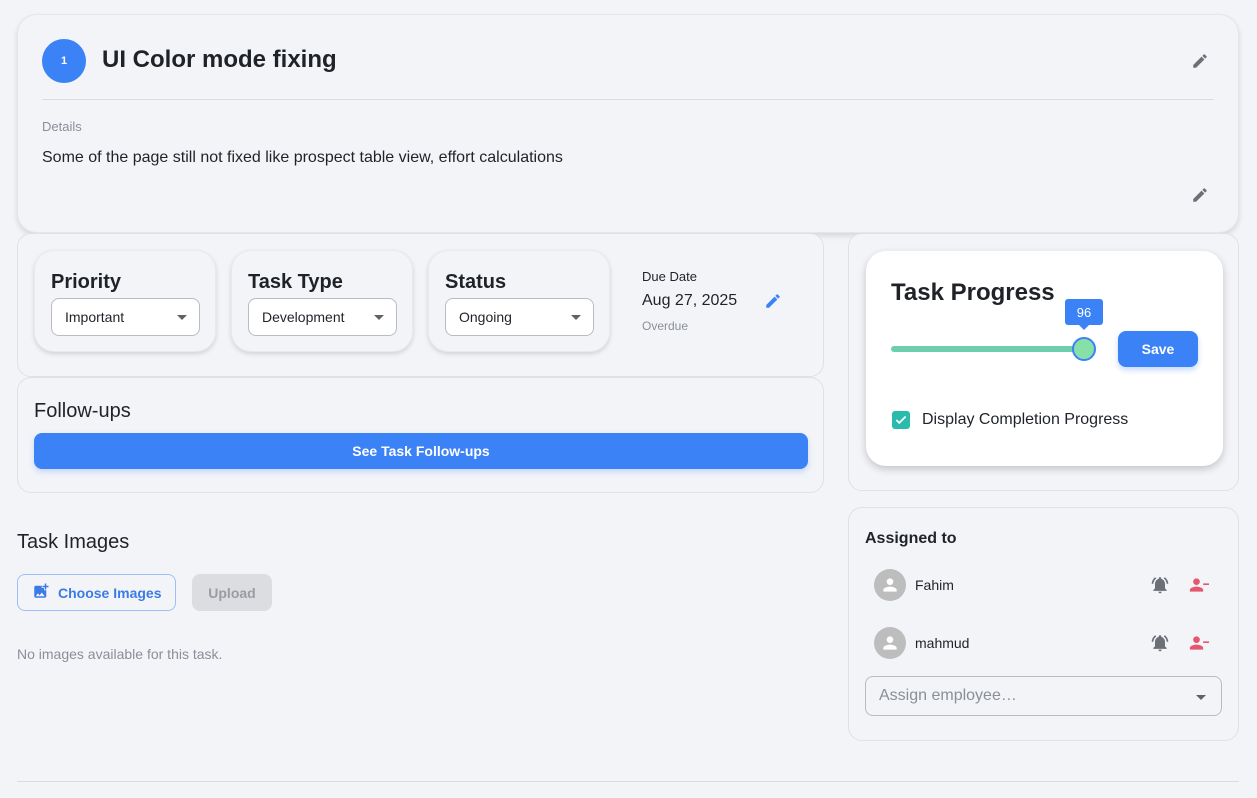 Image resolution: width=1257 pixels, height=798 pixels. I want to click on assignee-row: mahmud, so click(1044, 643).